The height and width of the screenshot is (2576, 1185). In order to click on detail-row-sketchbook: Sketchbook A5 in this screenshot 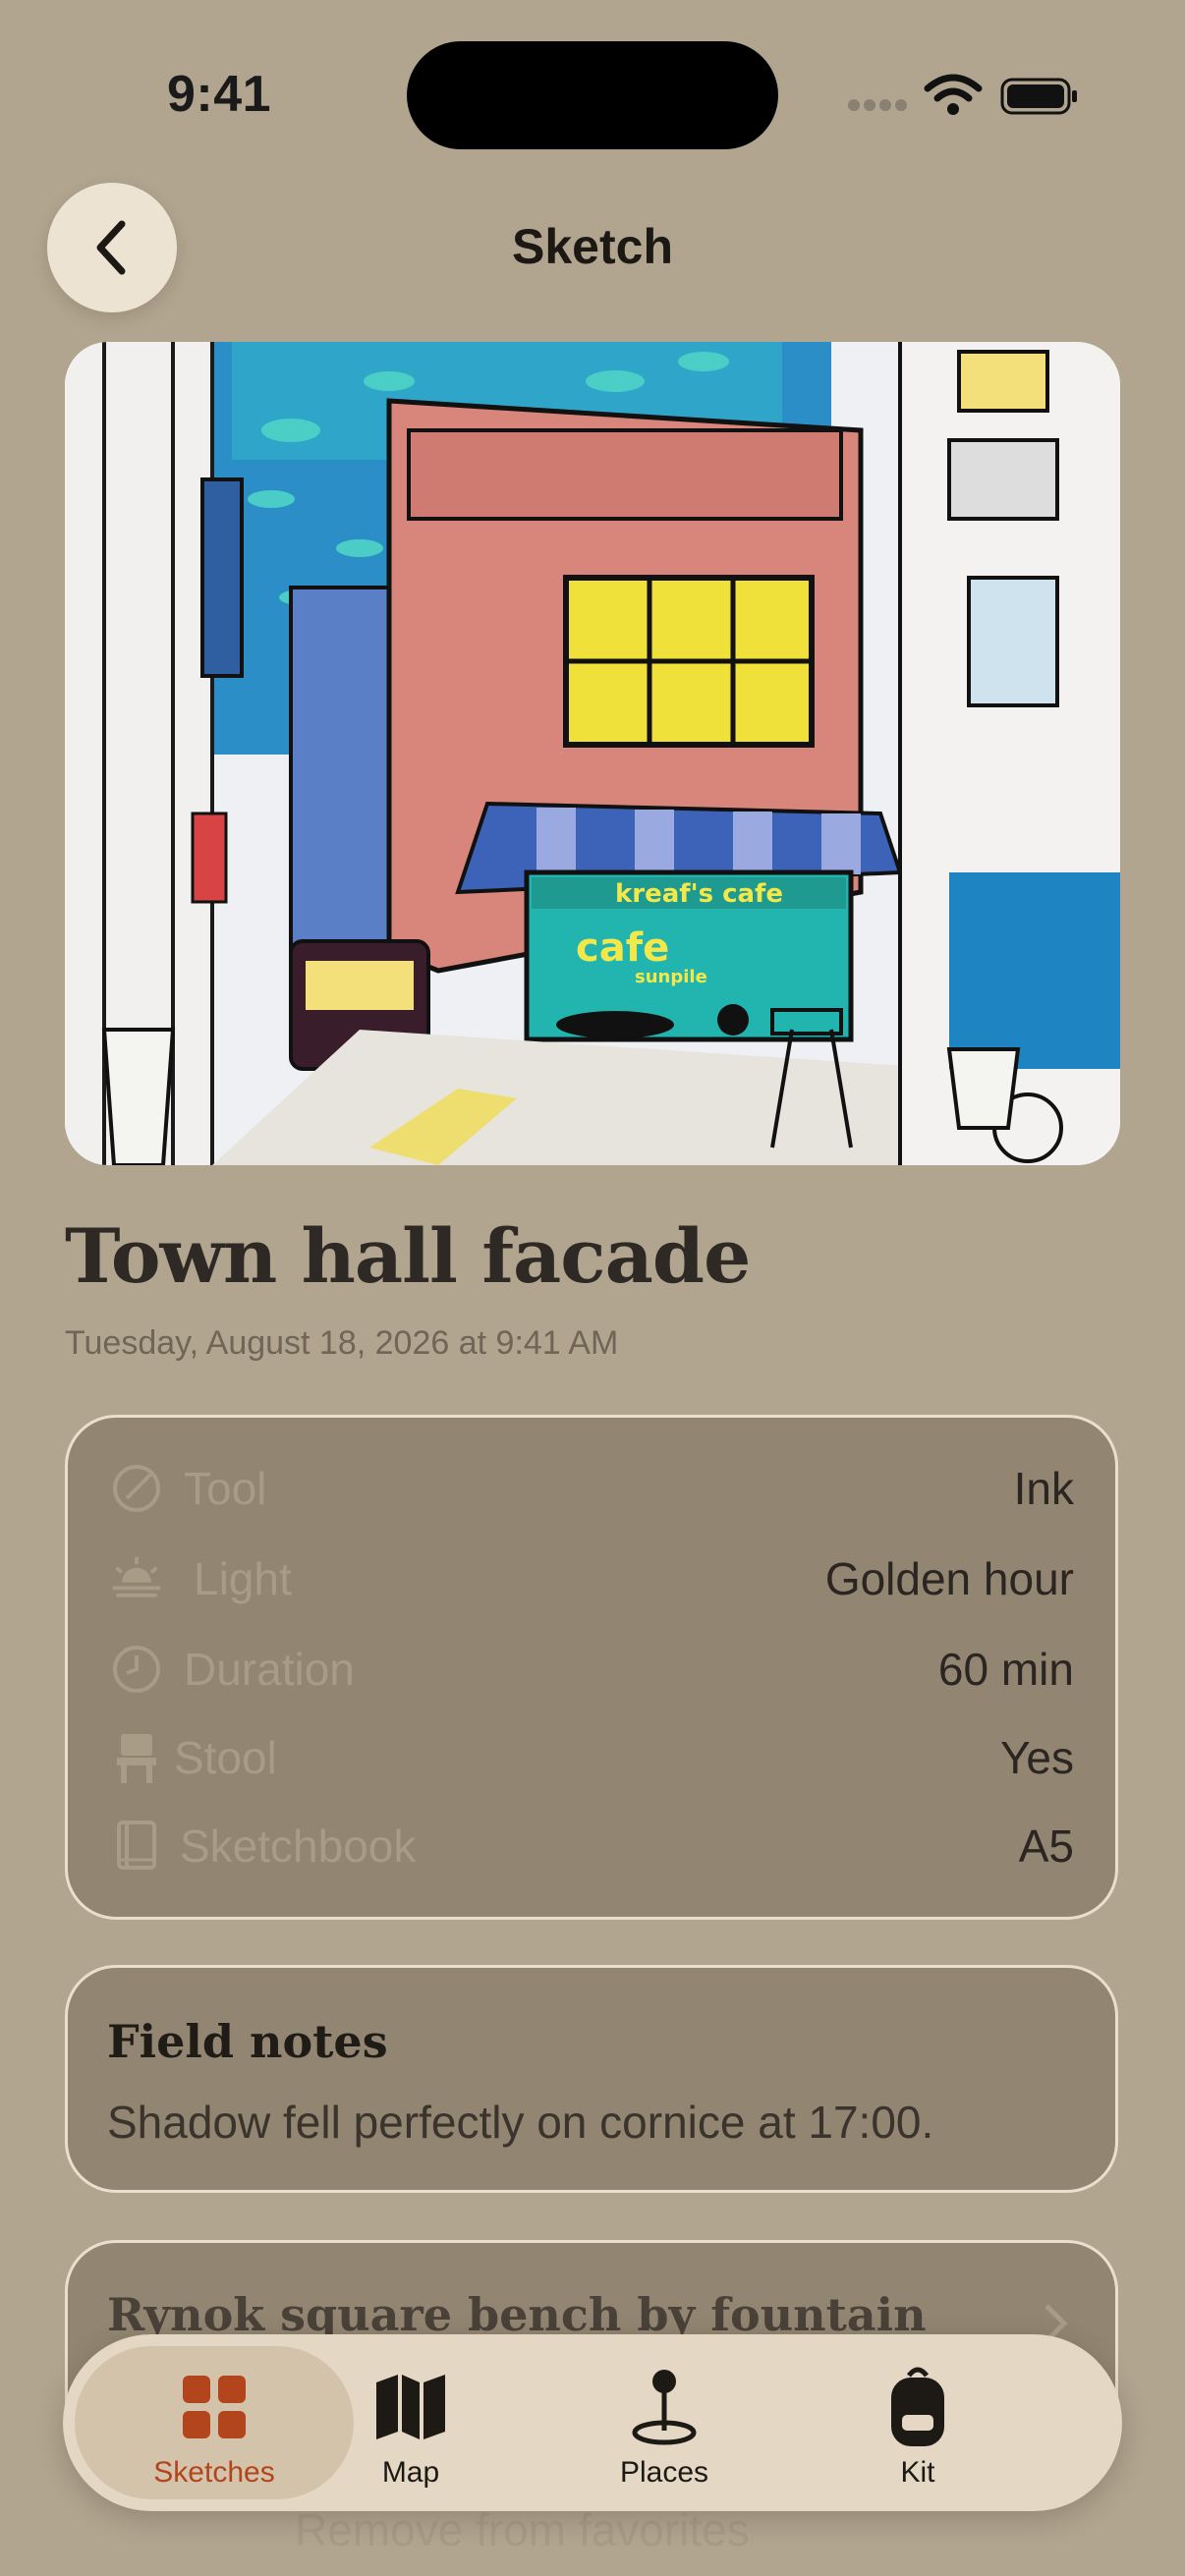, I will do `click(592, 1846)`.